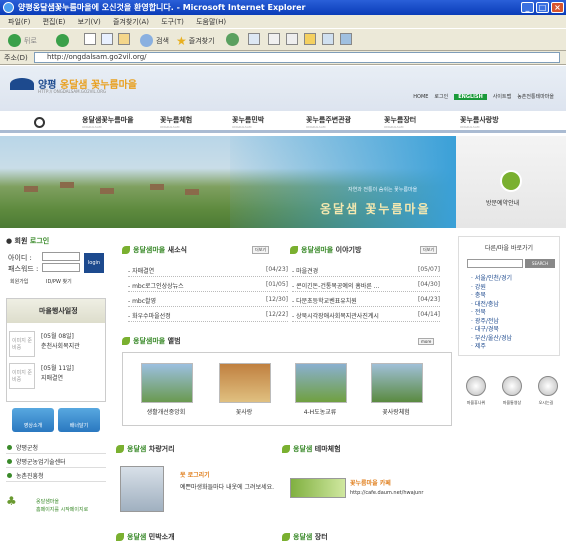 This screenshot has height=546, width=566. I want to click on back-button: 뒤로, so click(22, 40).